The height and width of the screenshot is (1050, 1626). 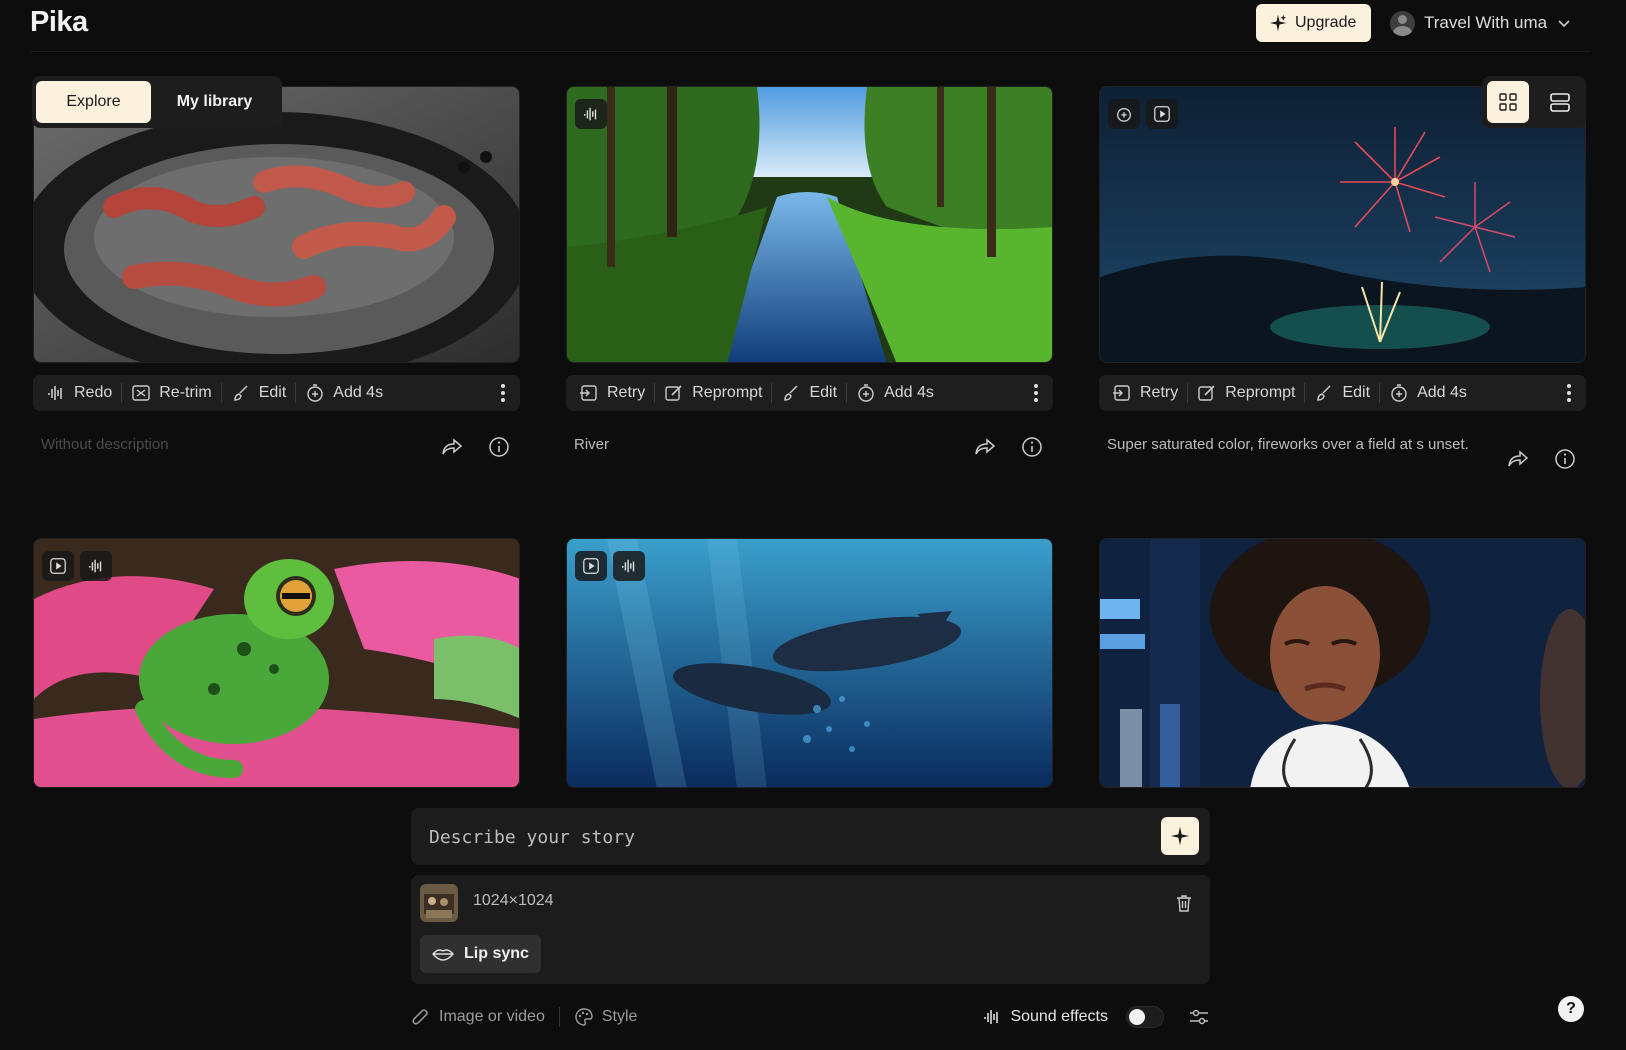 I want to click on sparkle-icon, so click(x=1180, y=836).